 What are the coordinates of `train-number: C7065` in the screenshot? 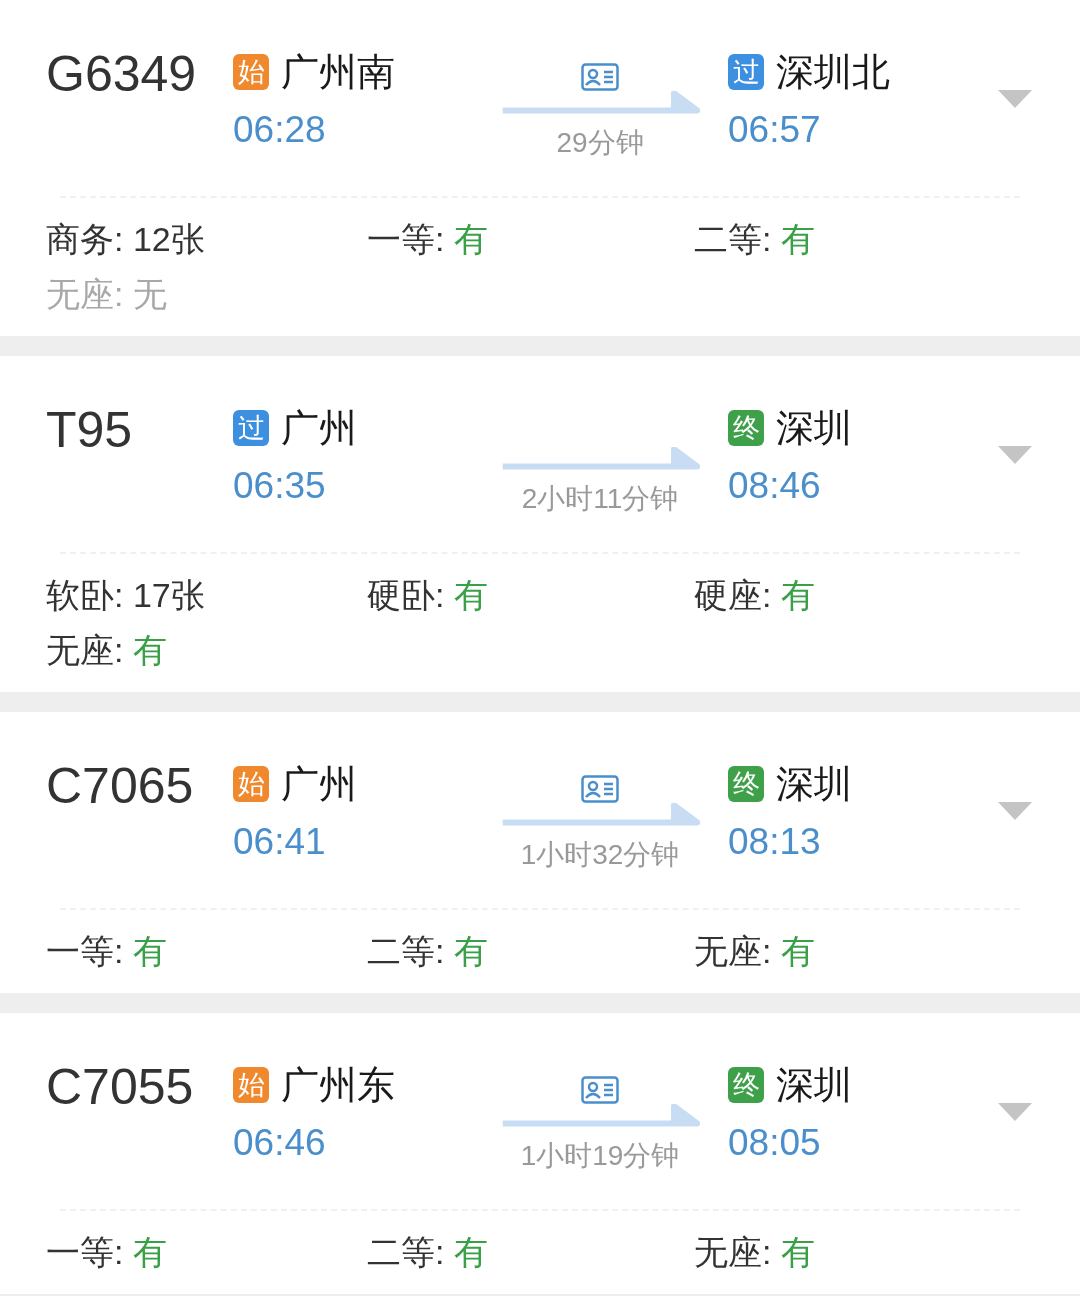 It's located at (120, 786).